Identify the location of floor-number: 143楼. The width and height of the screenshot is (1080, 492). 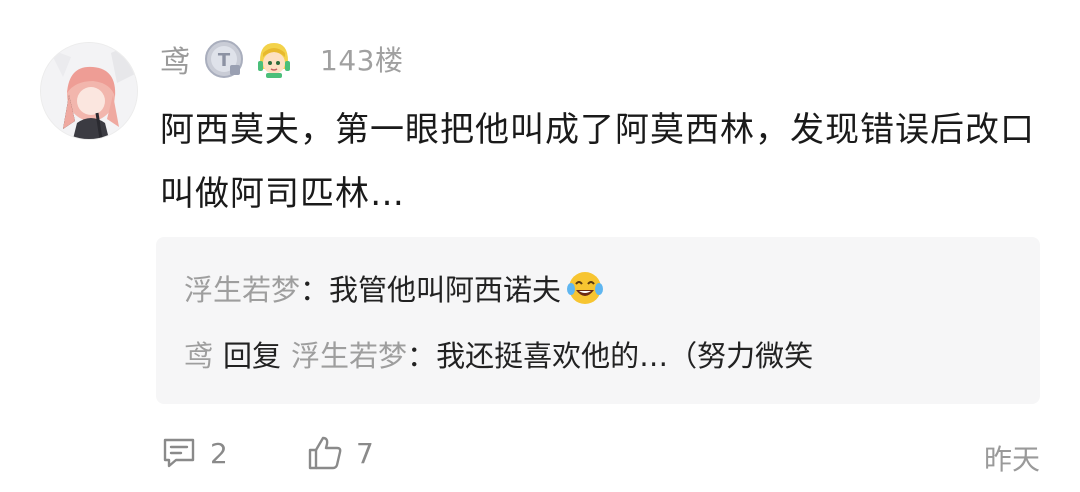
(362, 60).